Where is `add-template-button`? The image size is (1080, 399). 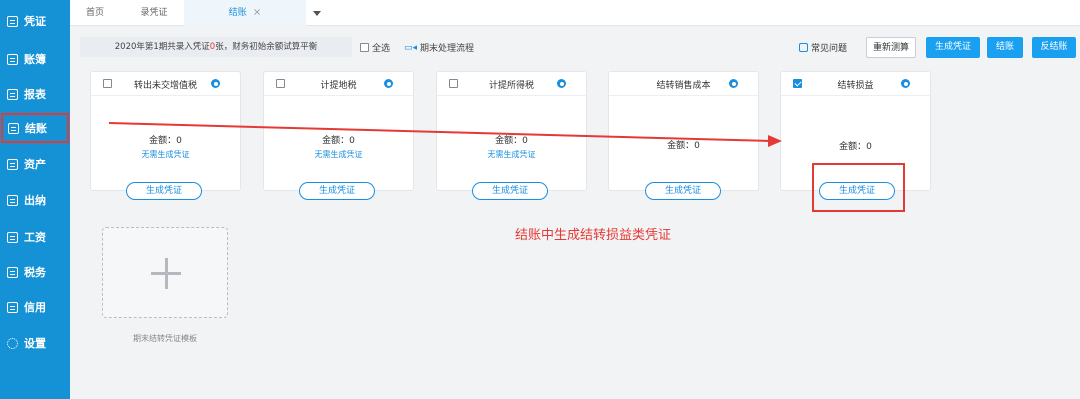 add-template-button is located at coordinates (165, 272).